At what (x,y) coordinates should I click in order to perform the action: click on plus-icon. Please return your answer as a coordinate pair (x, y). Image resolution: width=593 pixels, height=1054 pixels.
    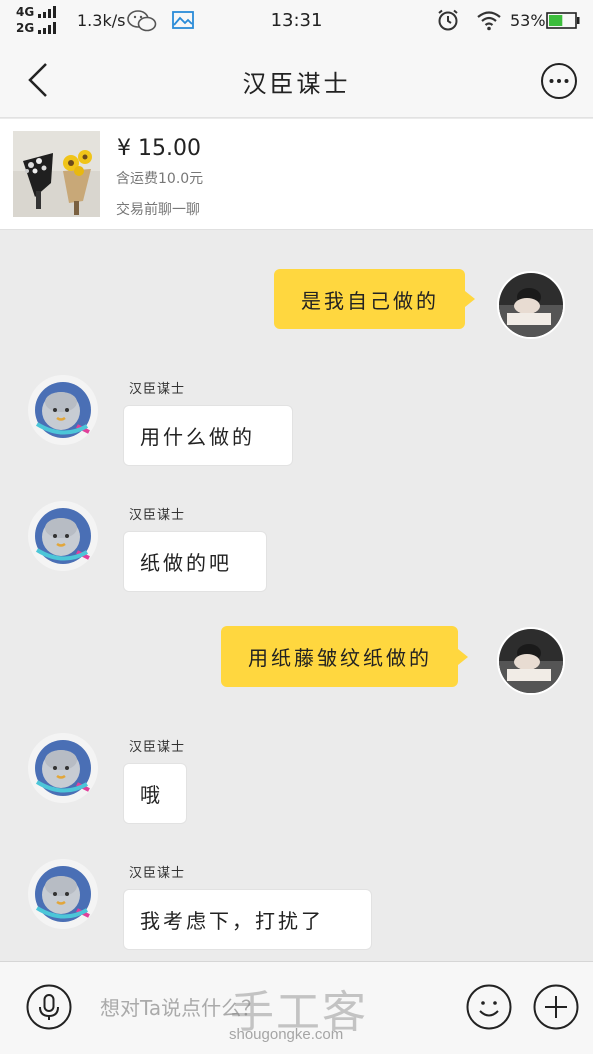
    Looking at the image, I should click on (556, 1007).